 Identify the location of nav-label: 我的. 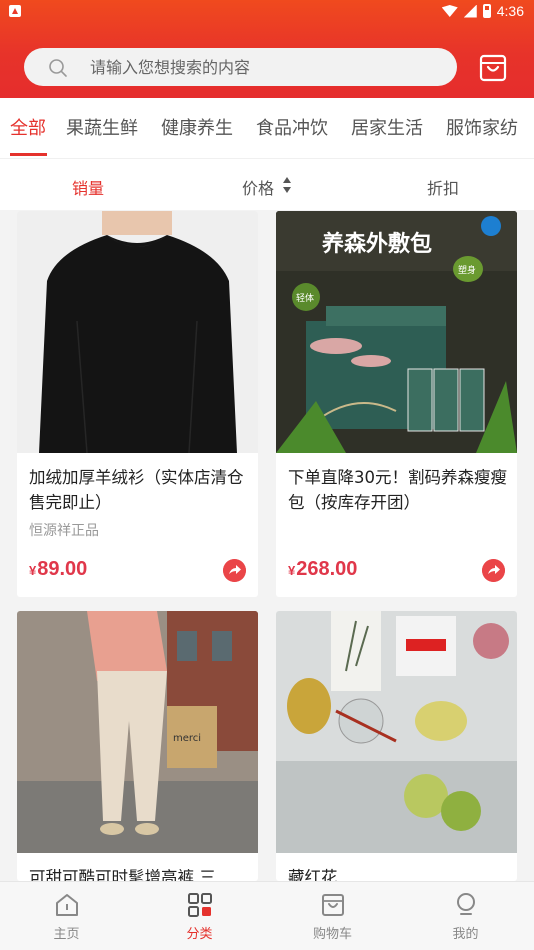
(465, 934).